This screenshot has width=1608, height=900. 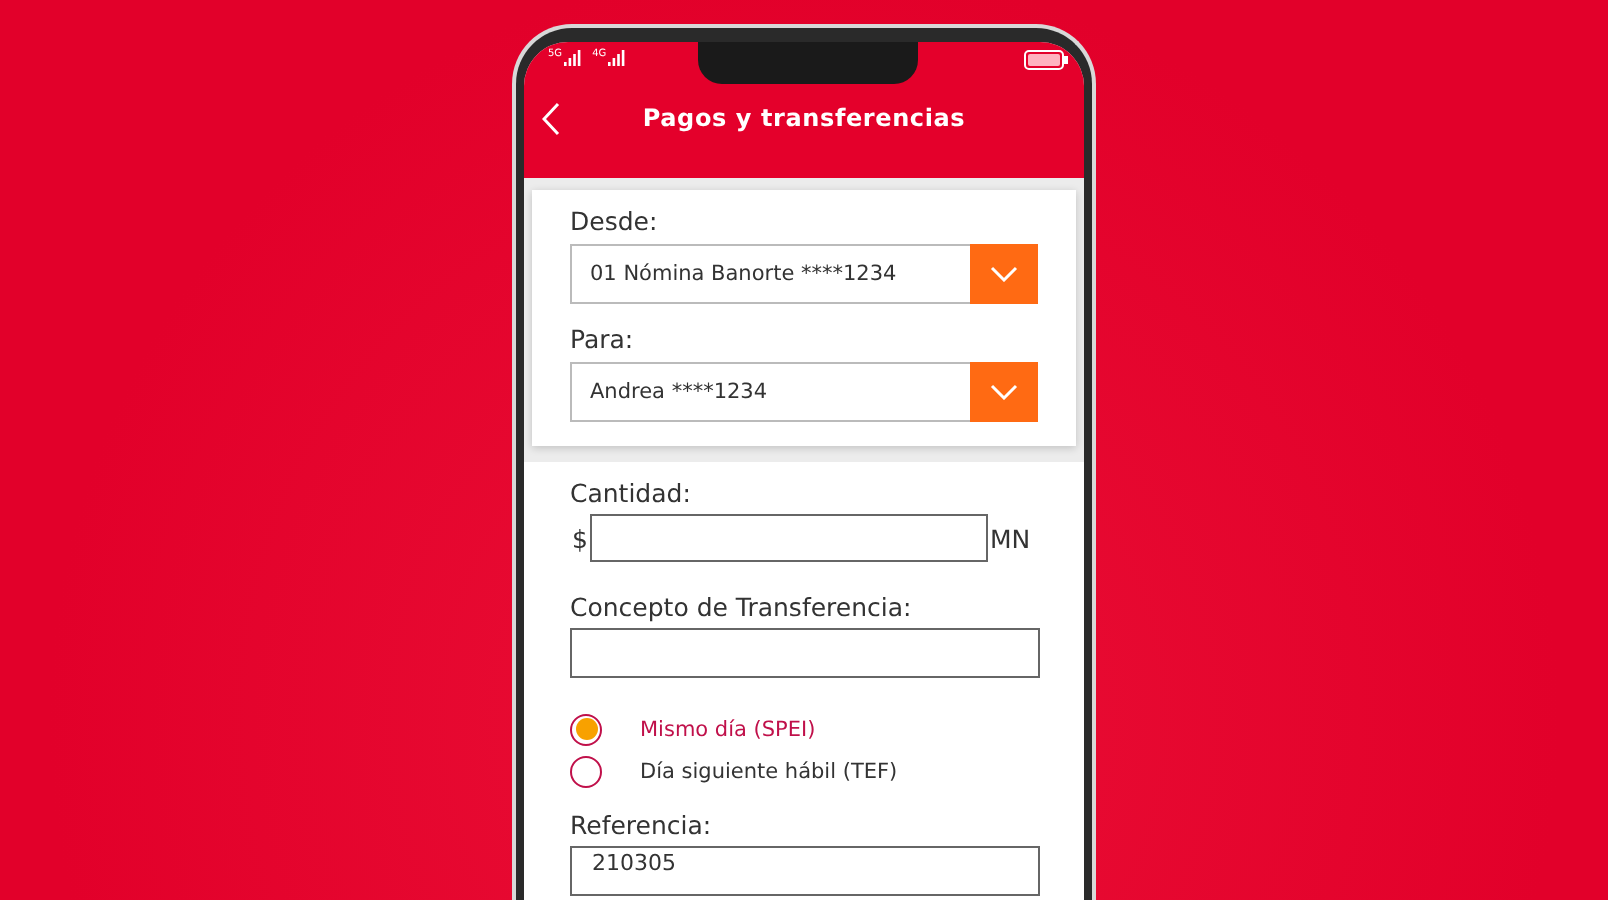 I want to click on field-label: Referencia:, so click(x=641, y=825).